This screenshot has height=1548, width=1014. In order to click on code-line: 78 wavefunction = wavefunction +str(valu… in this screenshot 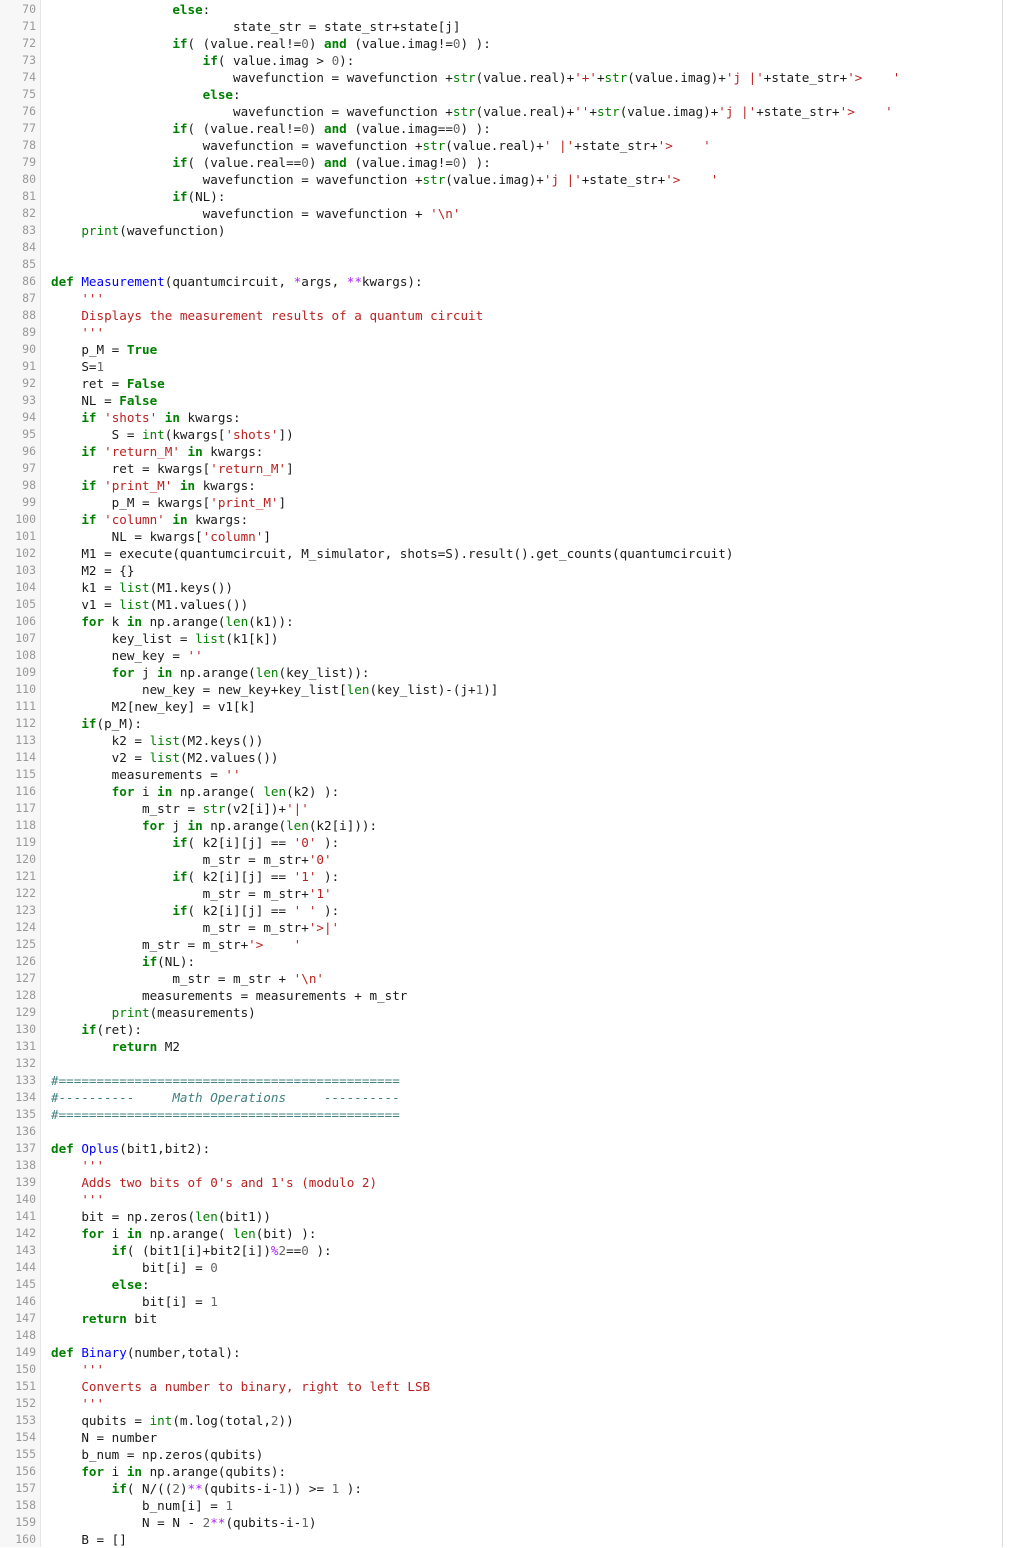, I will do `click(501, 145)`.